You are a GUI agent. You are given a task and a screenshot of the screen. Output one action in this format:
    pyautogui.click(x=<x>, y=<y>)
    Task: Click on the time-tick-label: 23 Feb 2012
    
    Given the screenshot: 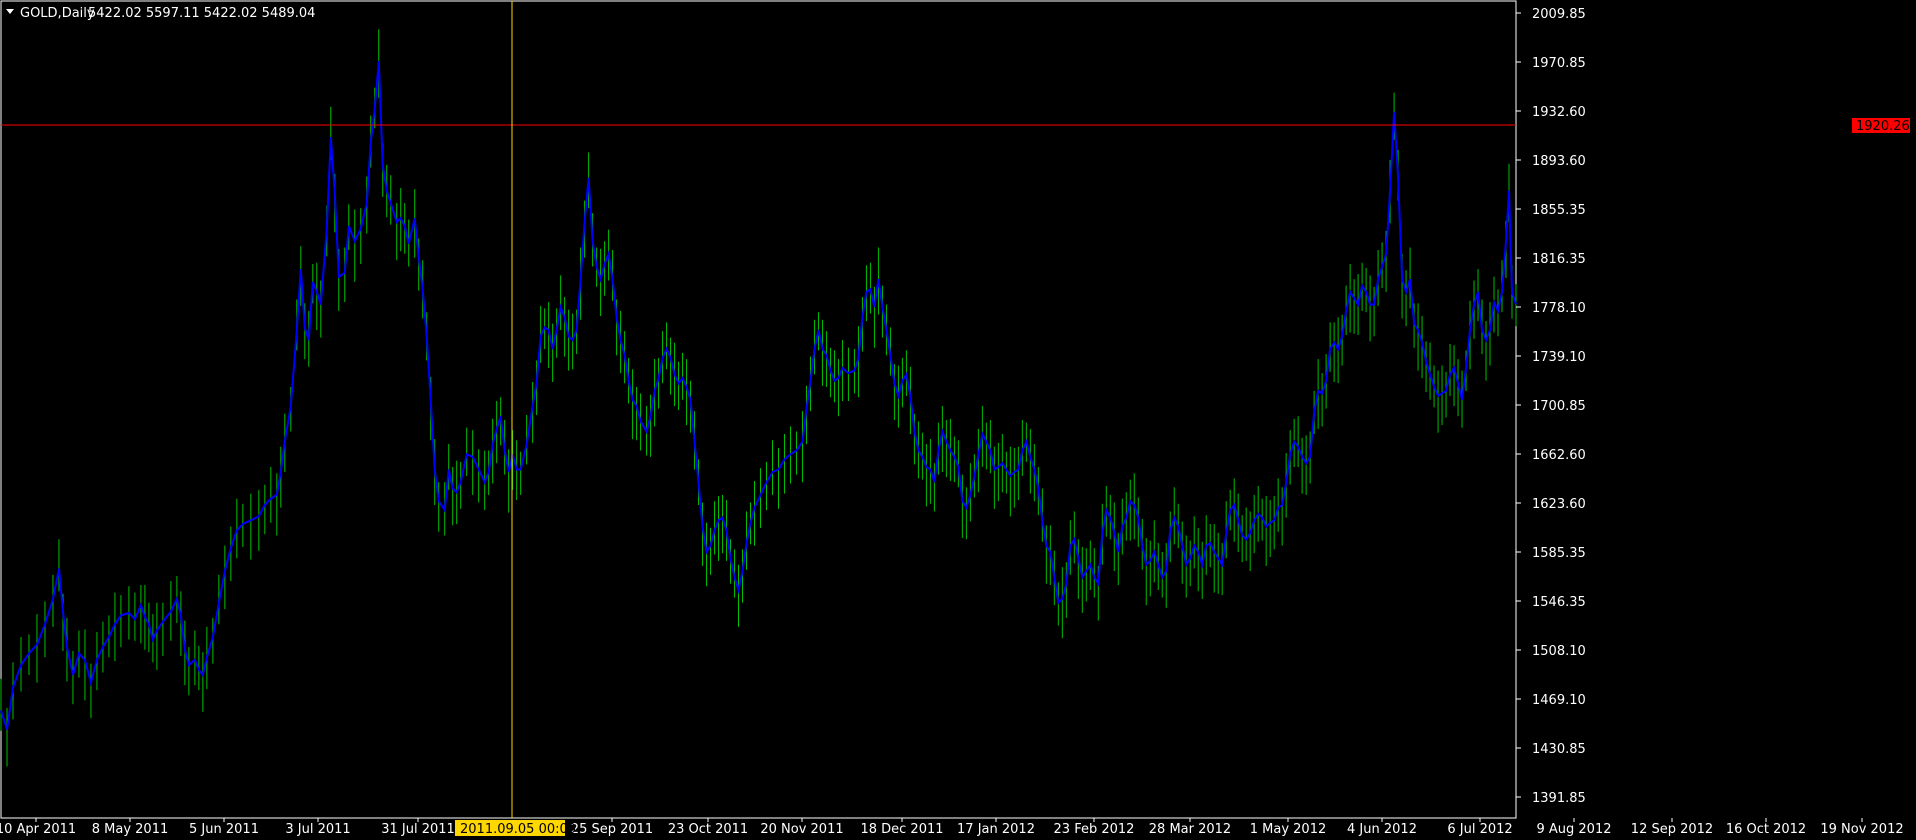 What is the action you would take?
    pyautogui.click(x=1094, y=829)
    